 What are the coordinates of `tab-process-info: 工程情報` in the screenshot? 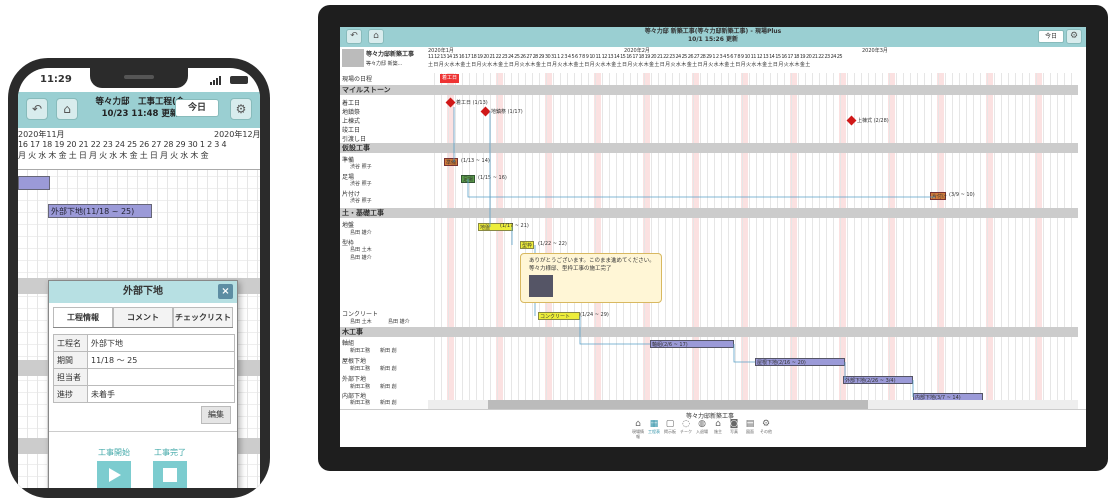 It's located at (83, 317).